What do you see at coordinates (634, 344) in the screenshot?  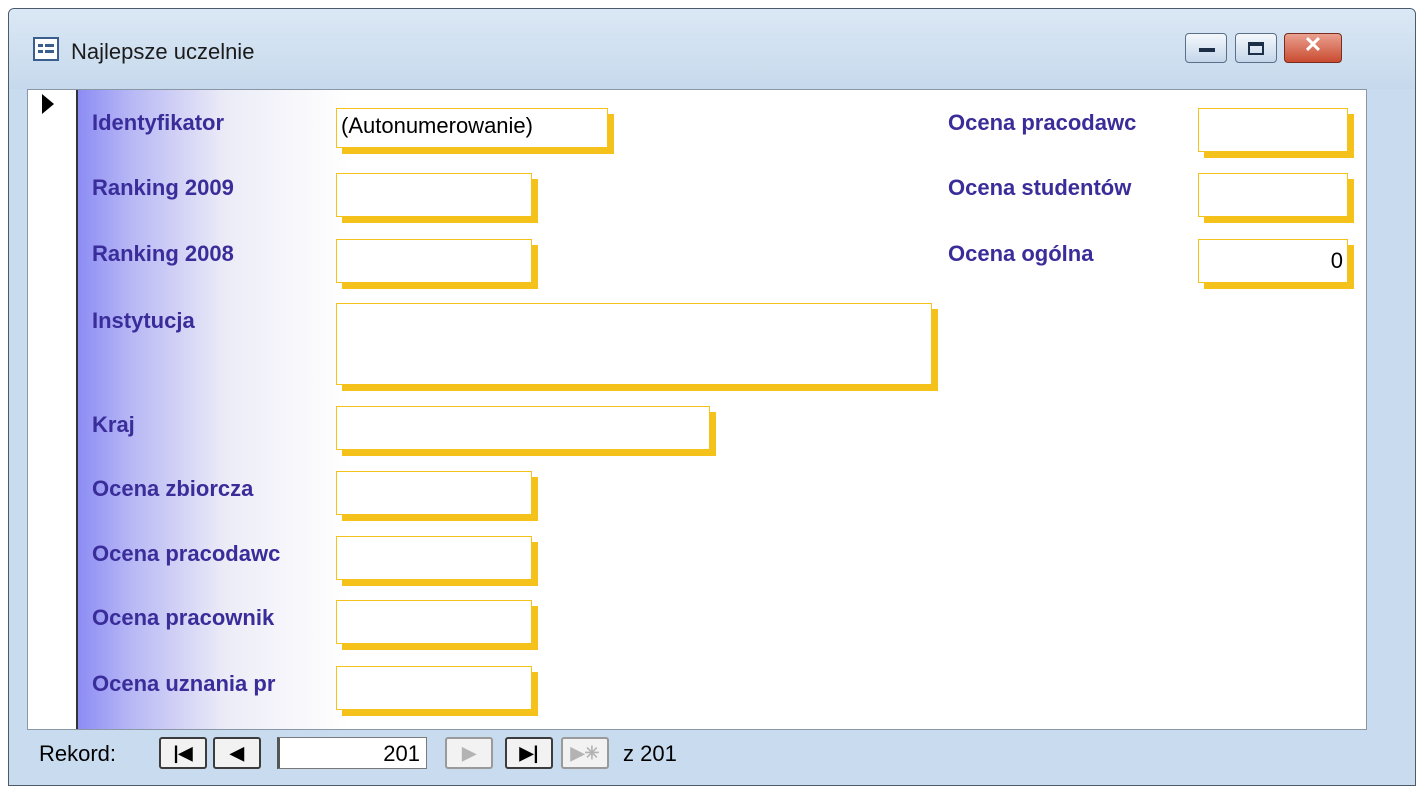 I see `field-instytucja` at bounding box center [634, 344].